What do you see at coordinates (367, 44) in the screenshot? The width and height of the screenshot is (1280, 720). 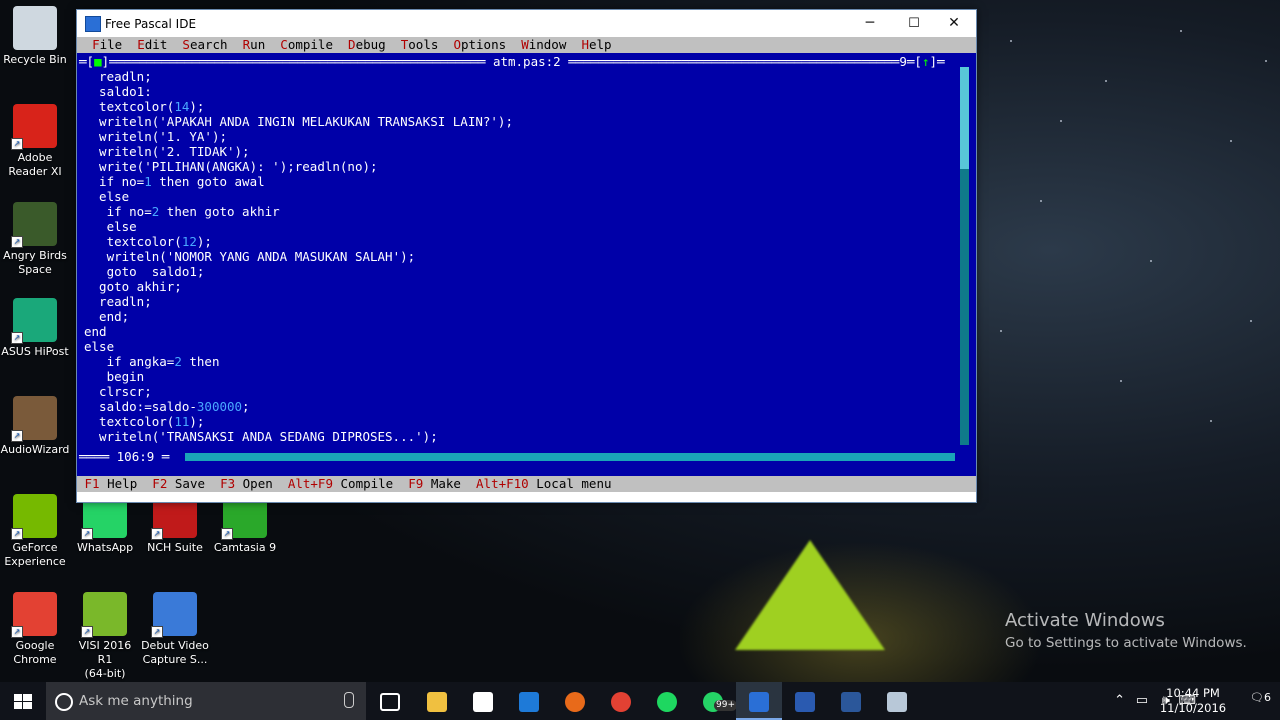 I see `menu-item: Debug` at bounding box center [367, 44].